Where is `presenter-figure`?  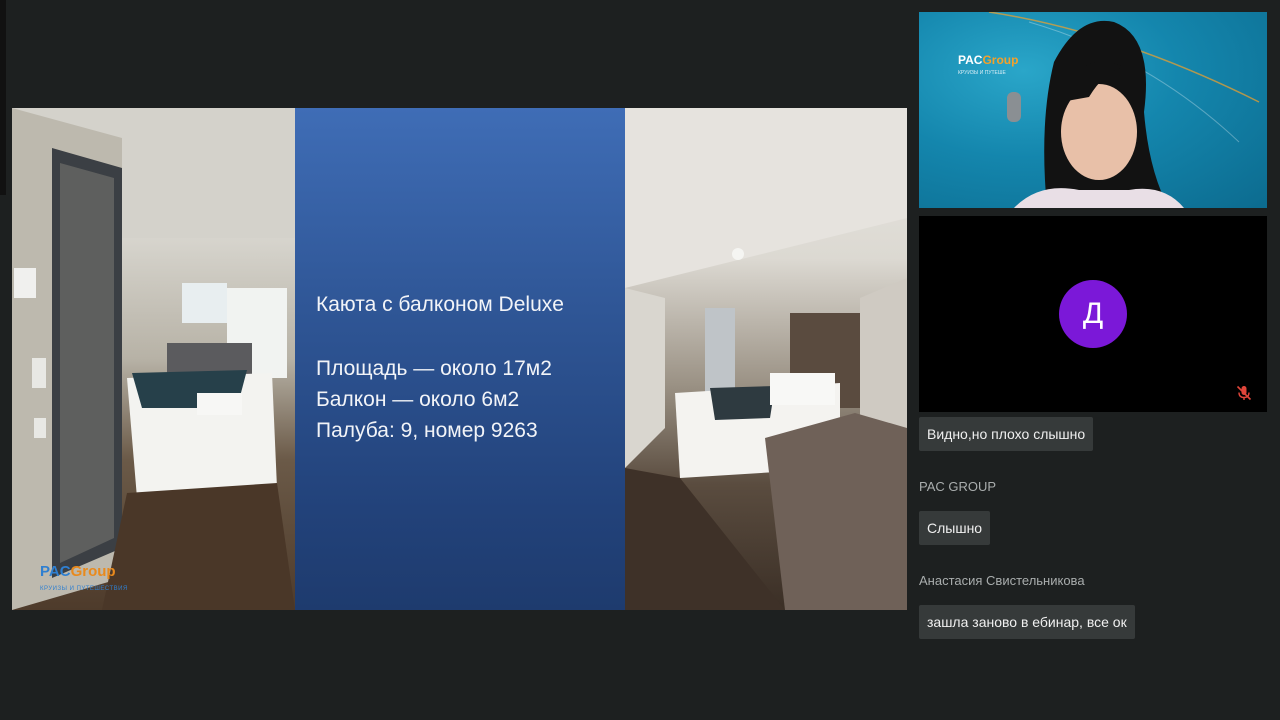
presenter-figure is located at coordinates (1124, 110).